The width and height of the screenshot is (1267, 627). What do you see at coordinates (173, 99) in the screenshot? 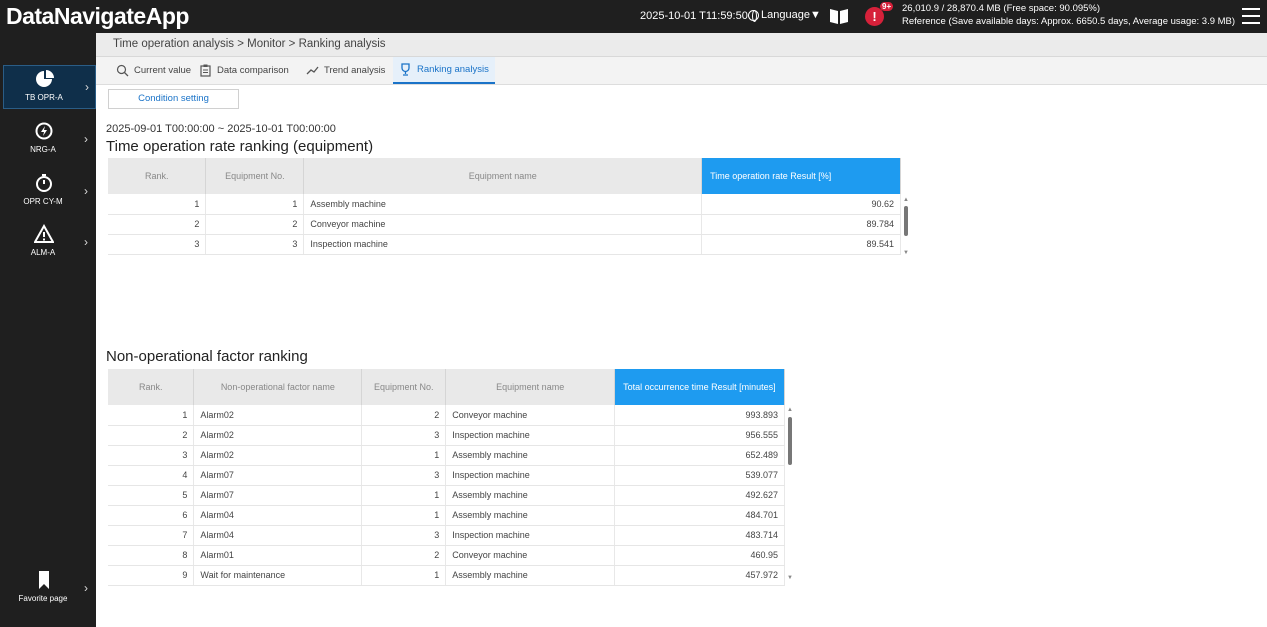
I see `condition-setting-button: Condition setting` at bounding box center [173, 99].